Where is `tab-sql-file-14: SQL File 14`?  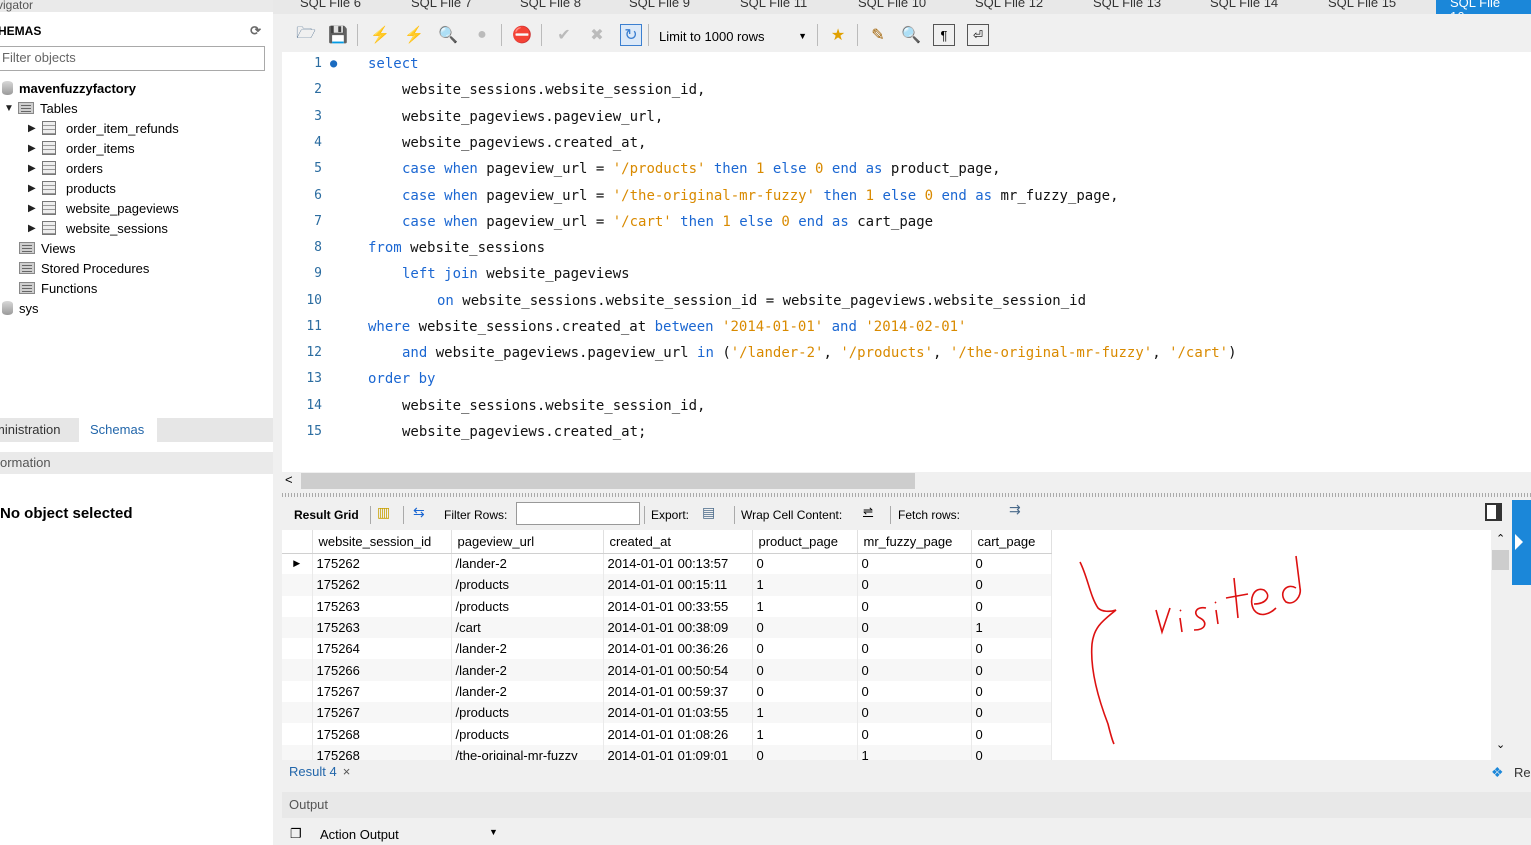 tab-sql-file-14: SQL File 14 is located at coordinates (1244, 7).